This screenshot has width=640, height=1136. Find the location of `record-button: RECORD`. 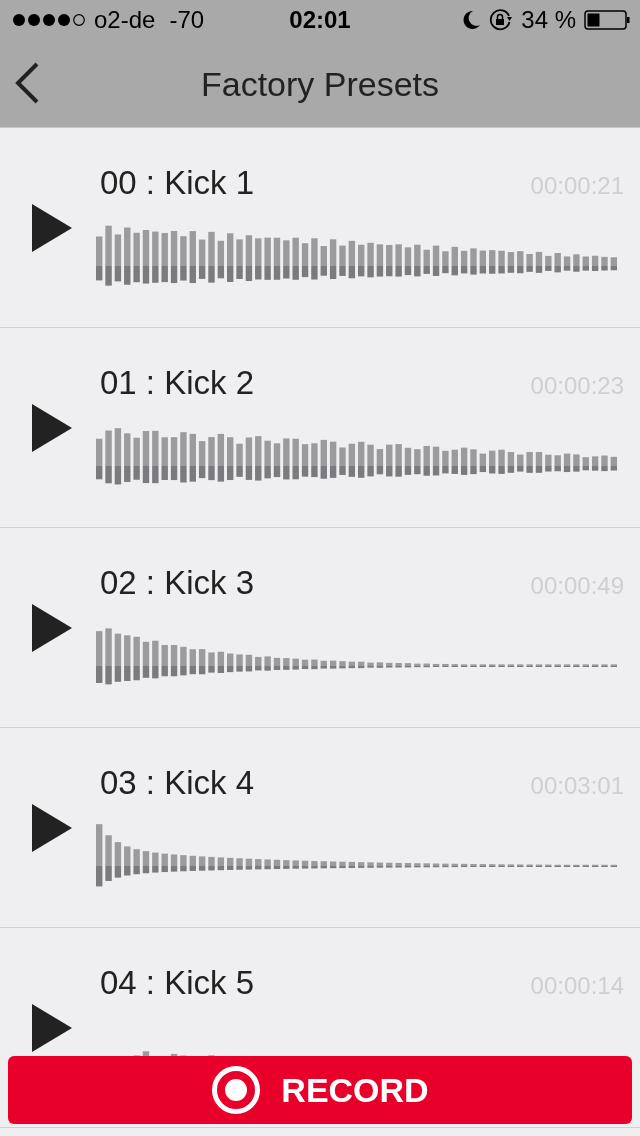

record-button: RECORD is located at coordinates (320, 1090).